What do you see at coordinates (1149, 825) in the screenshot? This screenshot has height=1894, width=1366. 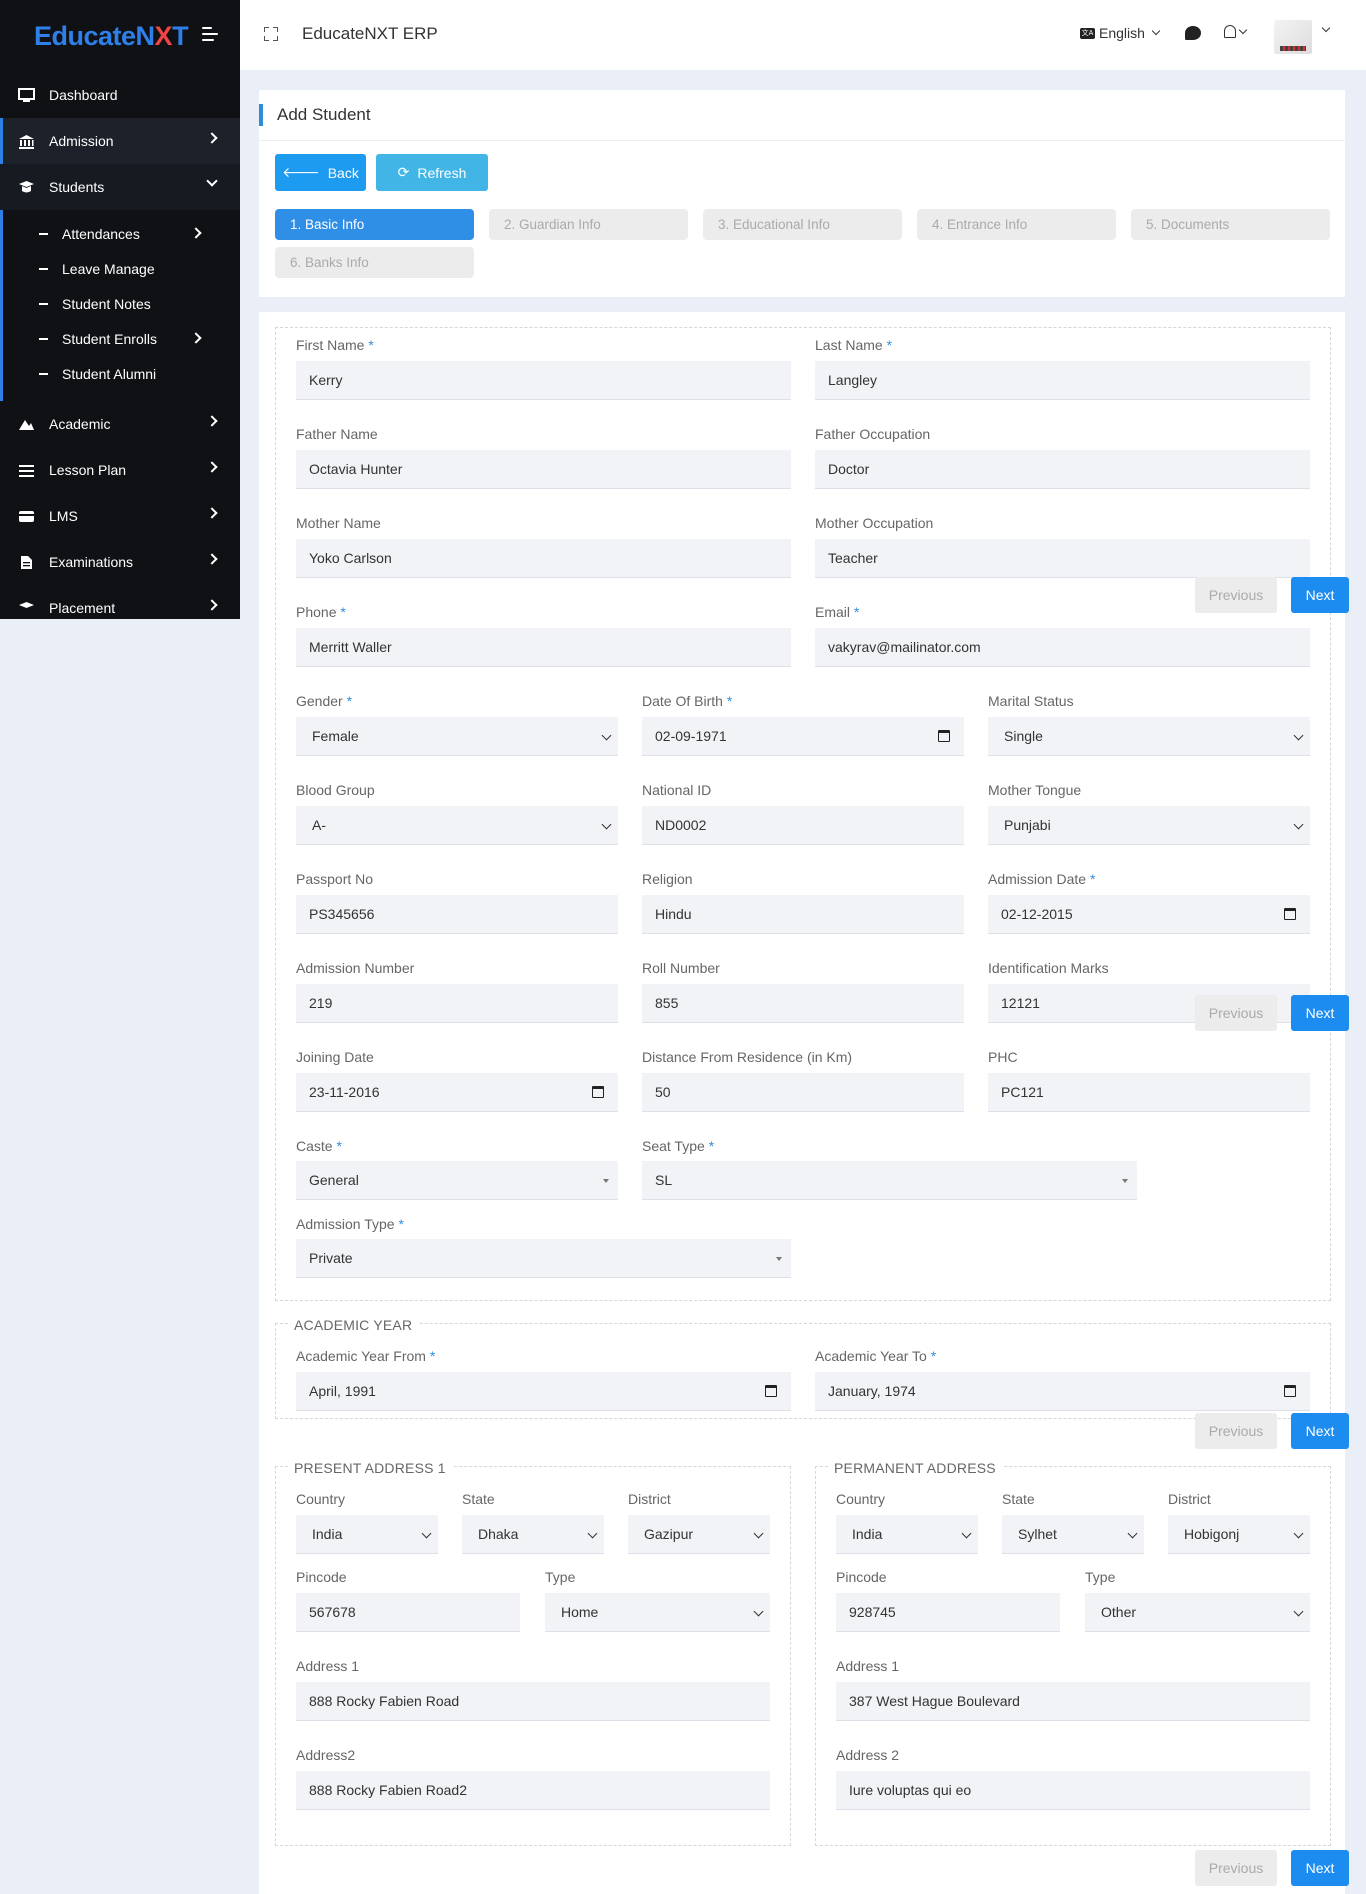 I see `mother-tongue-select: Punjabi` at bounding box center [1149, 825].